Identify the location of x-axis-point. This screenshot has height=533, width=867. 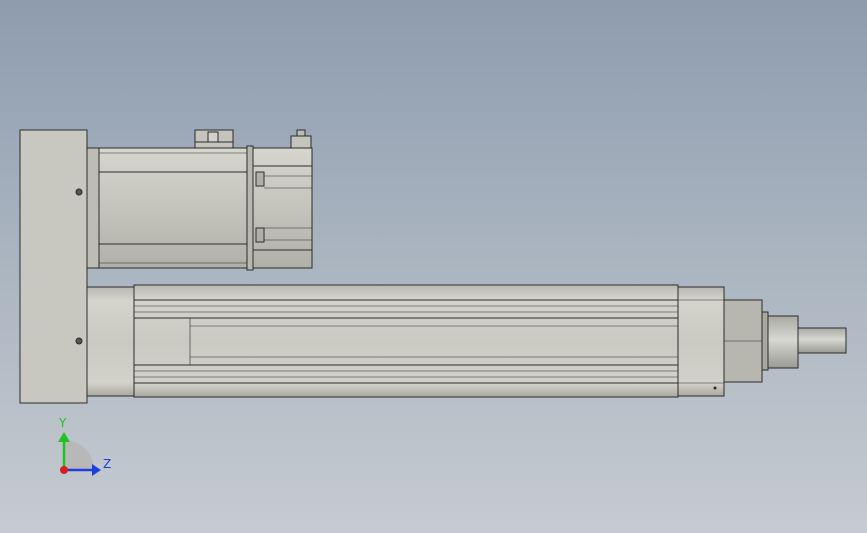
(64, 470).